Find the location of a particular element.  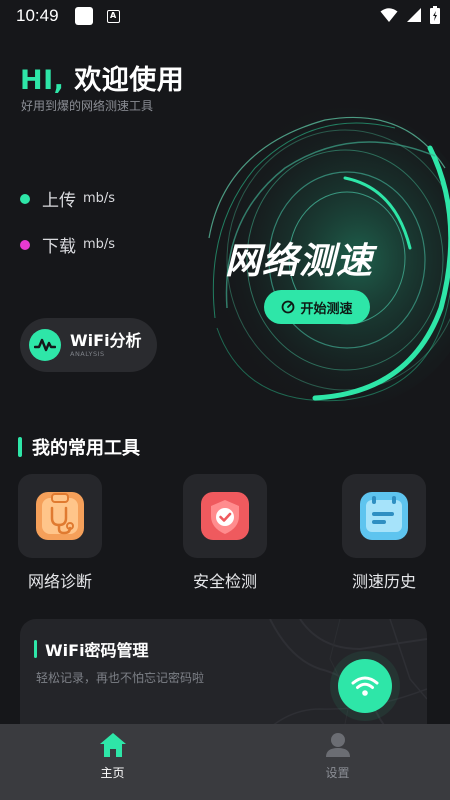

shield-check-icon is located at coordinates (225, 516).